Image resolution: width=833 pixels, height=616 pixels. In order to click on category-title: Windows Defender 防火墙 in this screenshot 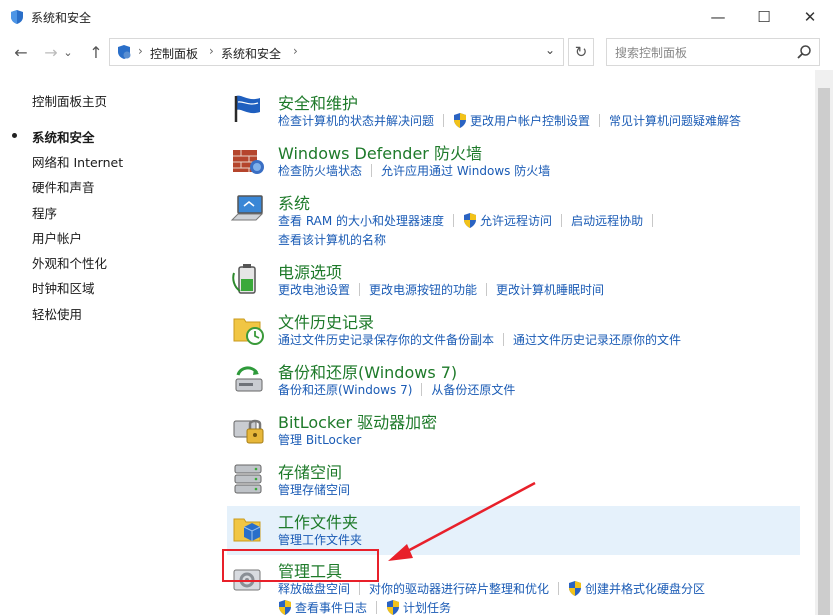, I will do `click(380, 152)`.